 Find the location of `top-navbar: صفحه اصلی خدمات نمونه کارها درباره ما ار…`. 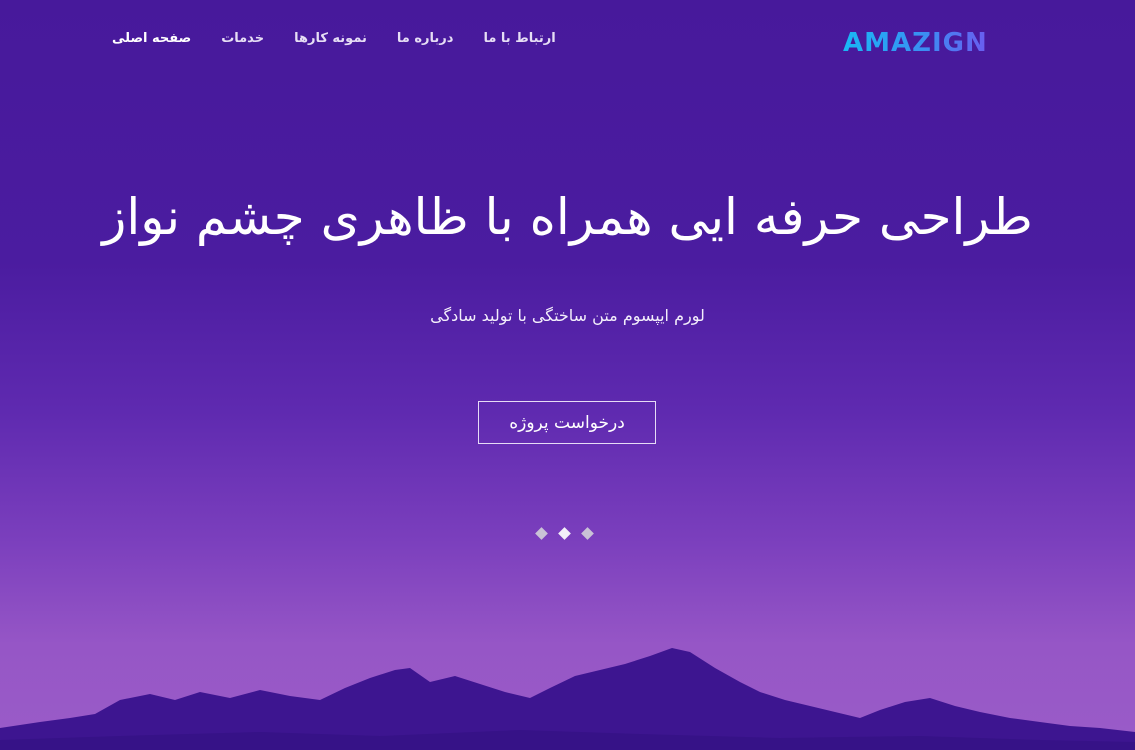

top-navbar: صفحه اصلی خدمات نمونه کارها درباره ما ار… is located at coordinates (567, 40).